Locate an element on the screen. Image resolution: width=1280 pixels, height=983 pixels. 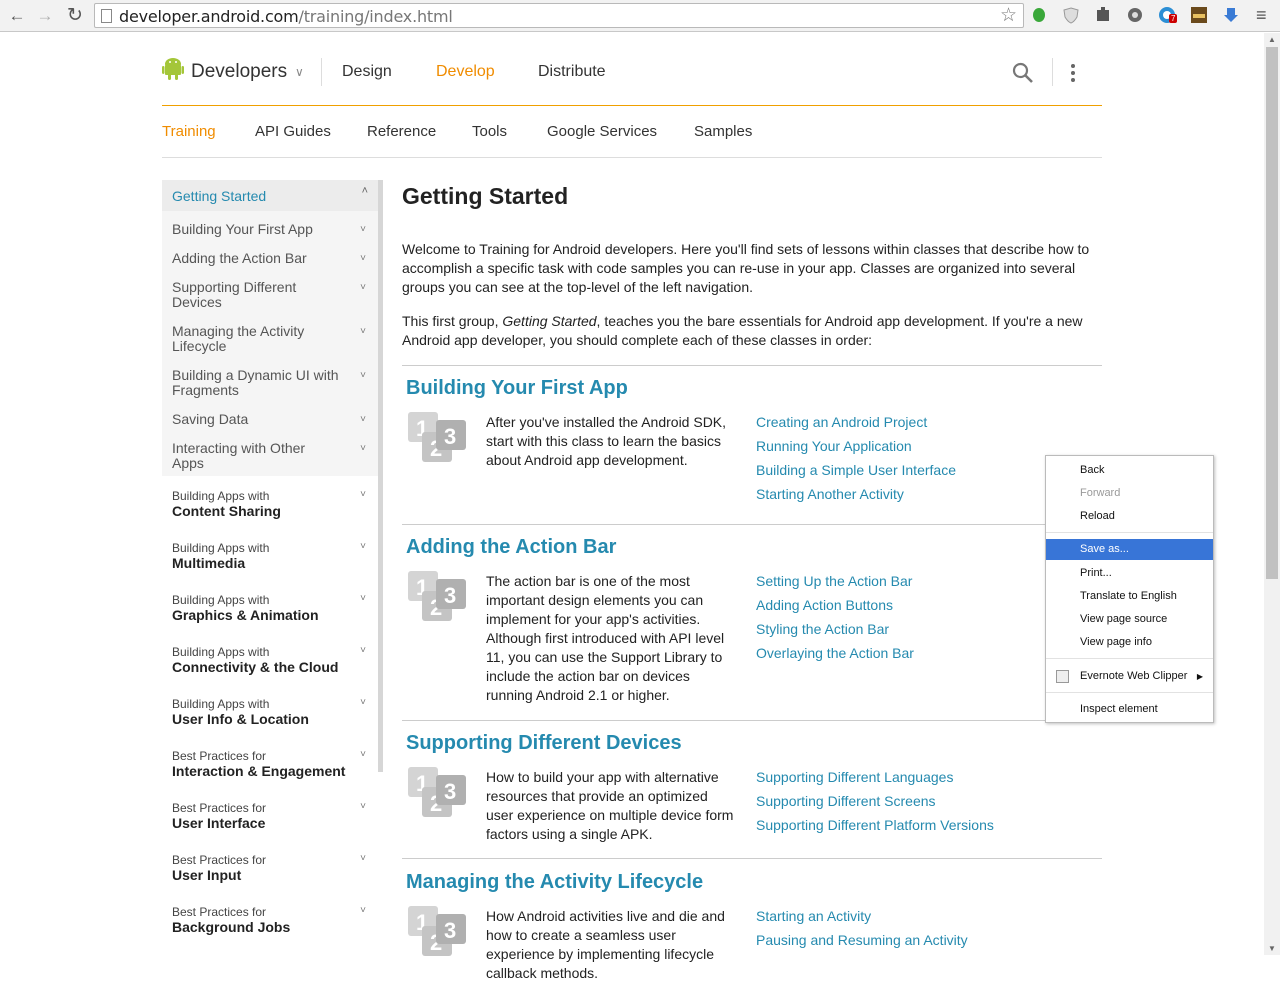
section-title: Building Your First App is located at coordinates (517, 388).